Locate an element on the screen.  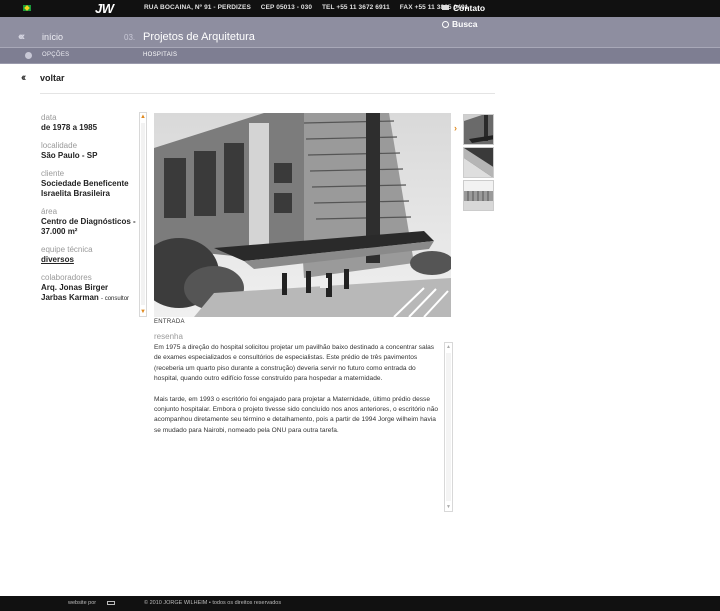
address-street: RUA BOCAINA, Nº 91 - PERDIZES is located at coordinates (197, 7).